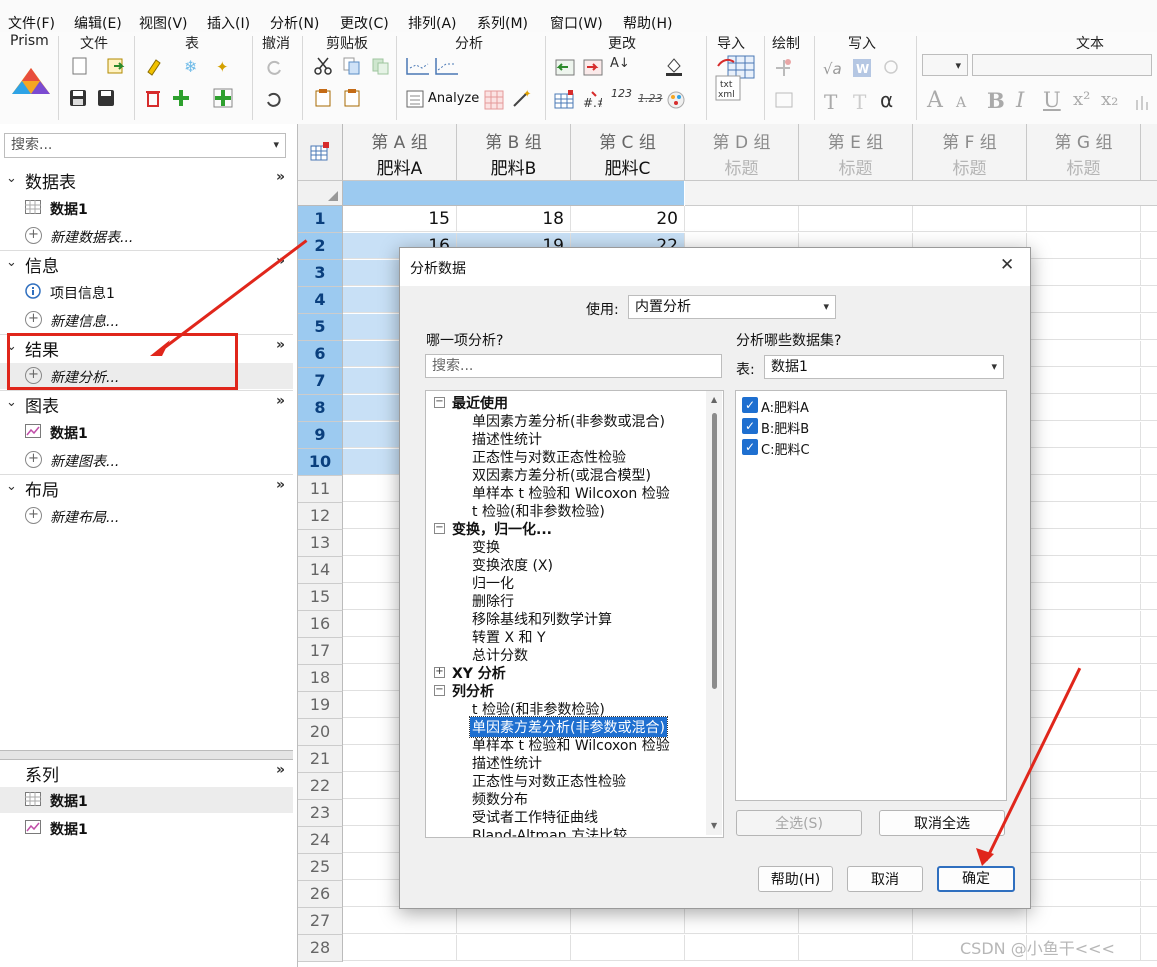 This screenshot has height=967, width=1157. What do you see at coordinates (566, 780) in the screenshot?
I see `tree-item: 正态性与对数正态性检验` at bounding box center [566, 780].